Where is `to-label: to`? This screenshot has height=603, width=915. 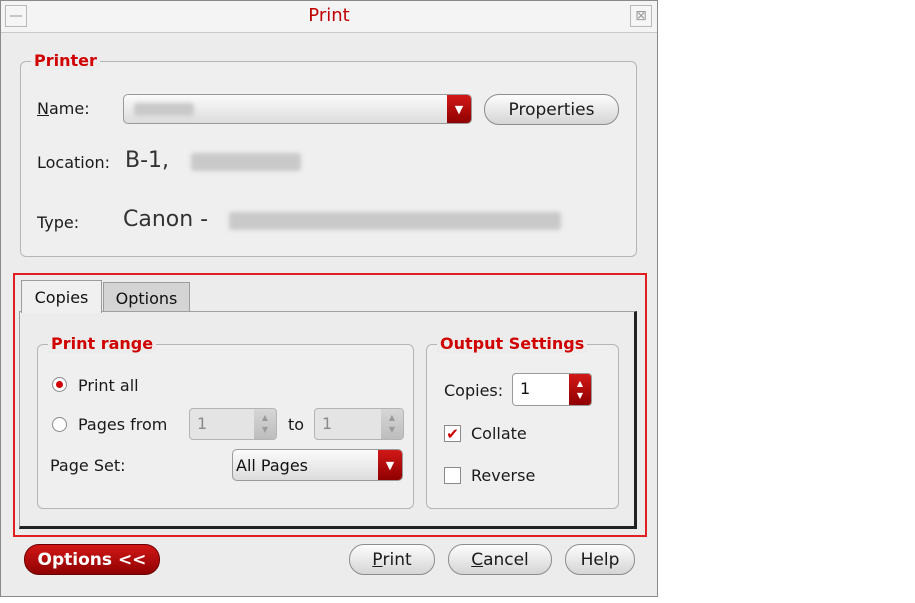 to-label: to is located at coordinates (296, 424).